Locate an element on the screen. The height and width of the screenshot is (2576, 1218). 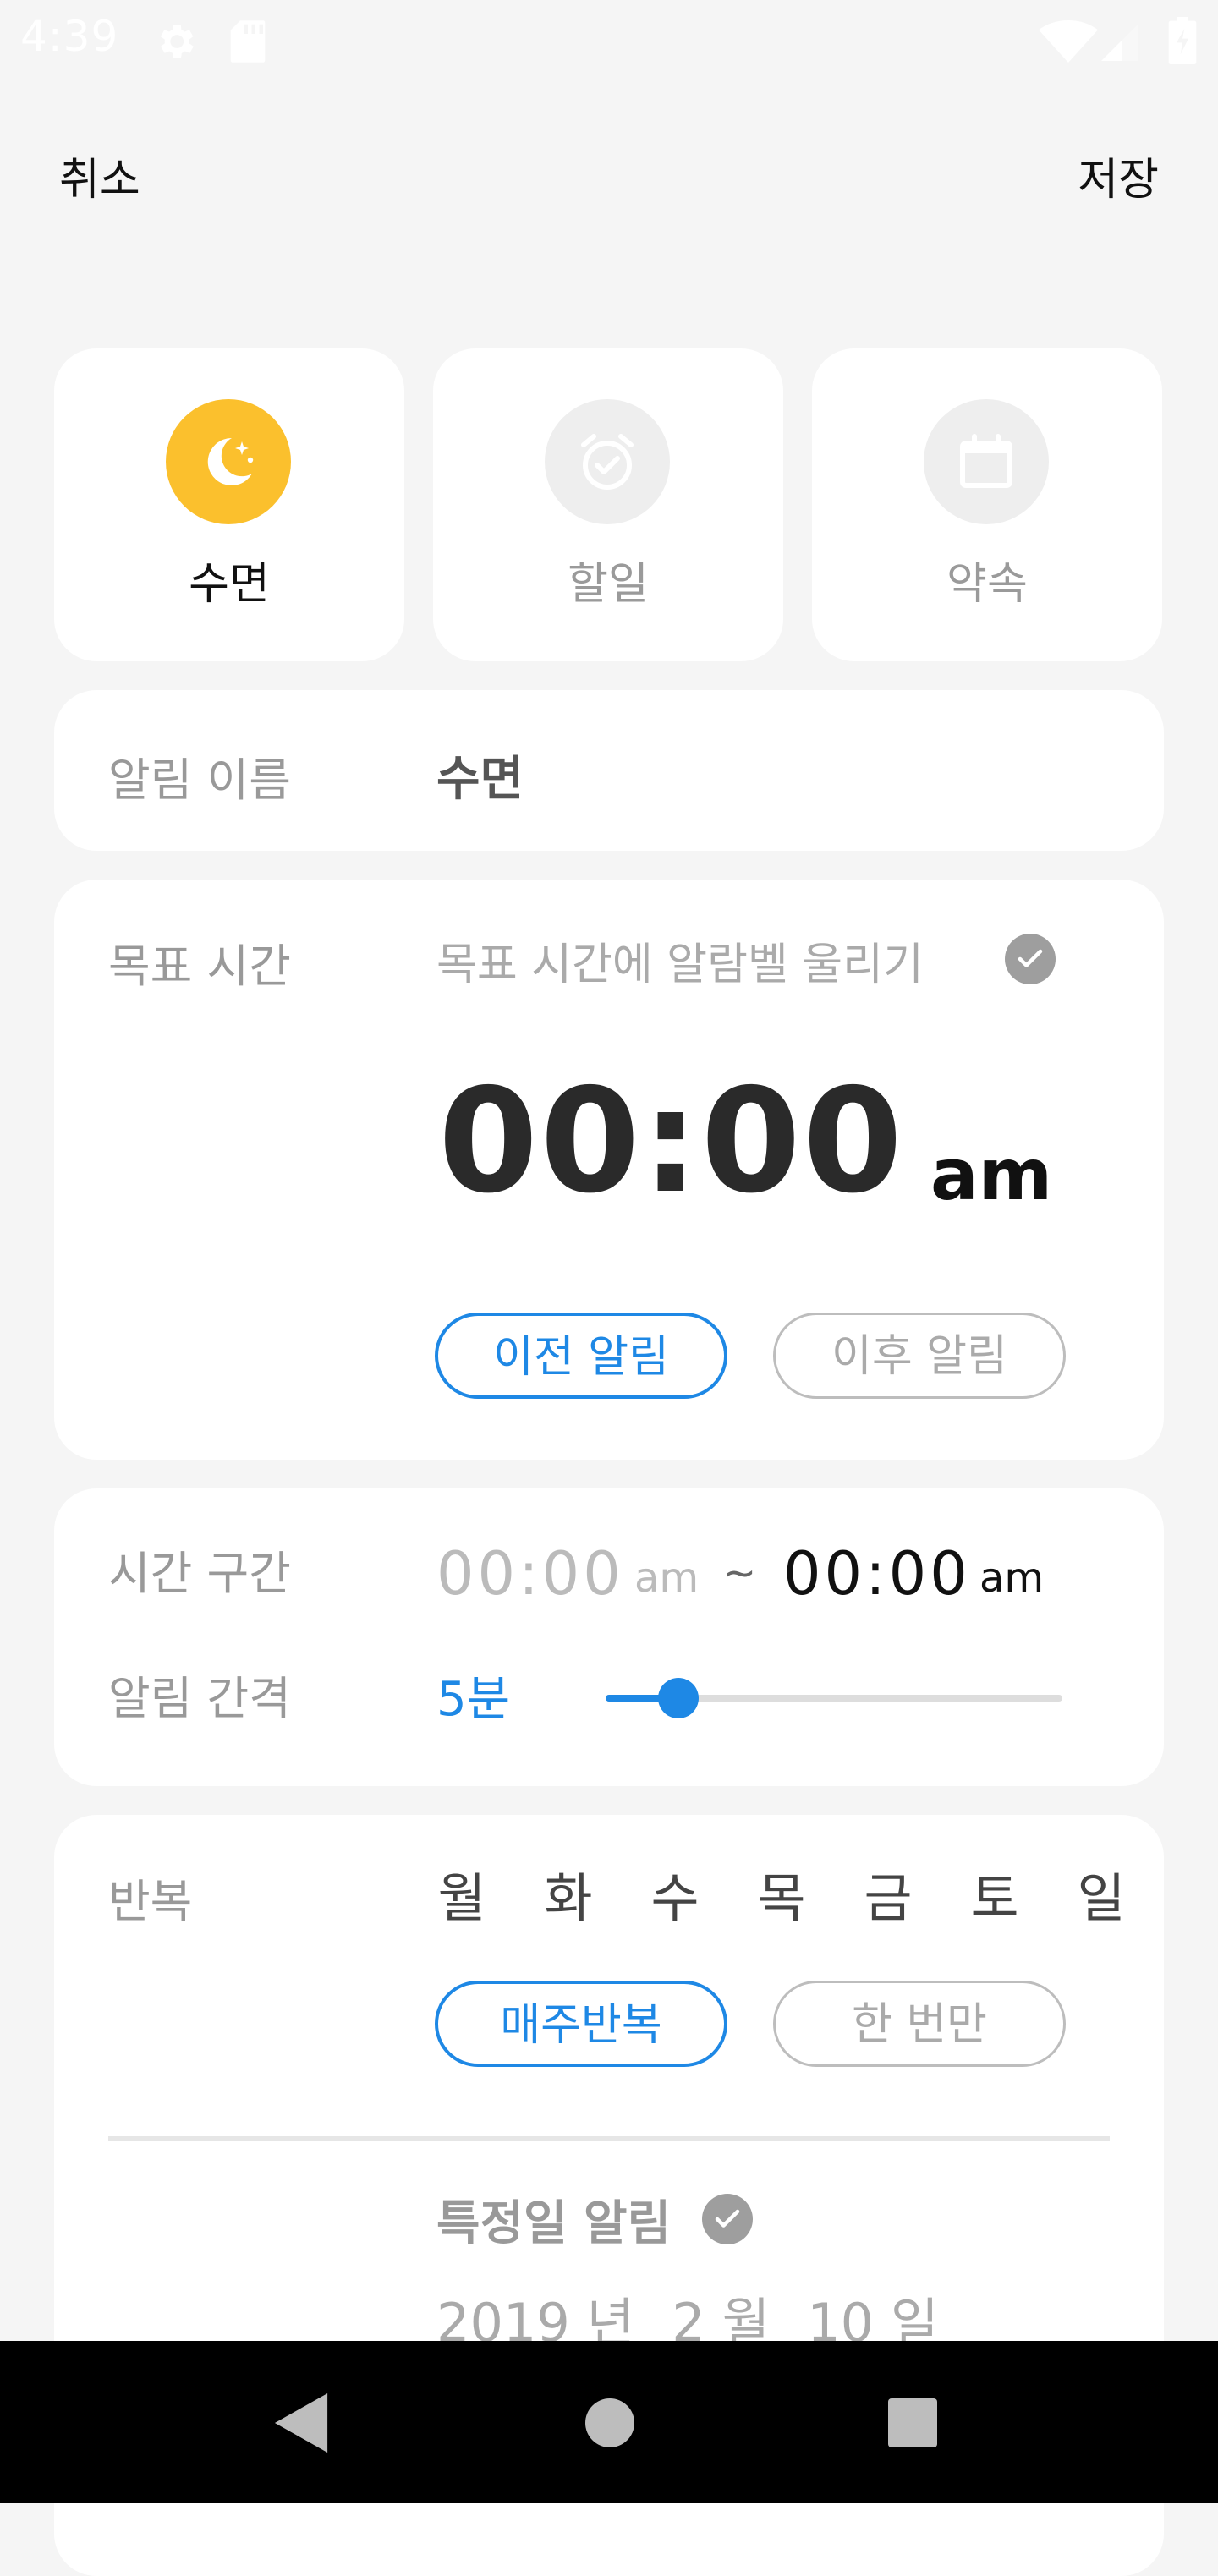
target-time-label: 목표 시간 is located at coordinates (200, 966).